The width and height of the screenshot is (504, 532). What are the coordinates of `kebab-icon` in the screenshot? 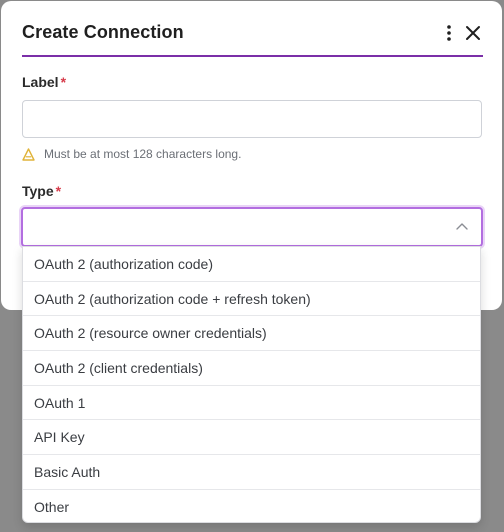 It's located at (449, 33).